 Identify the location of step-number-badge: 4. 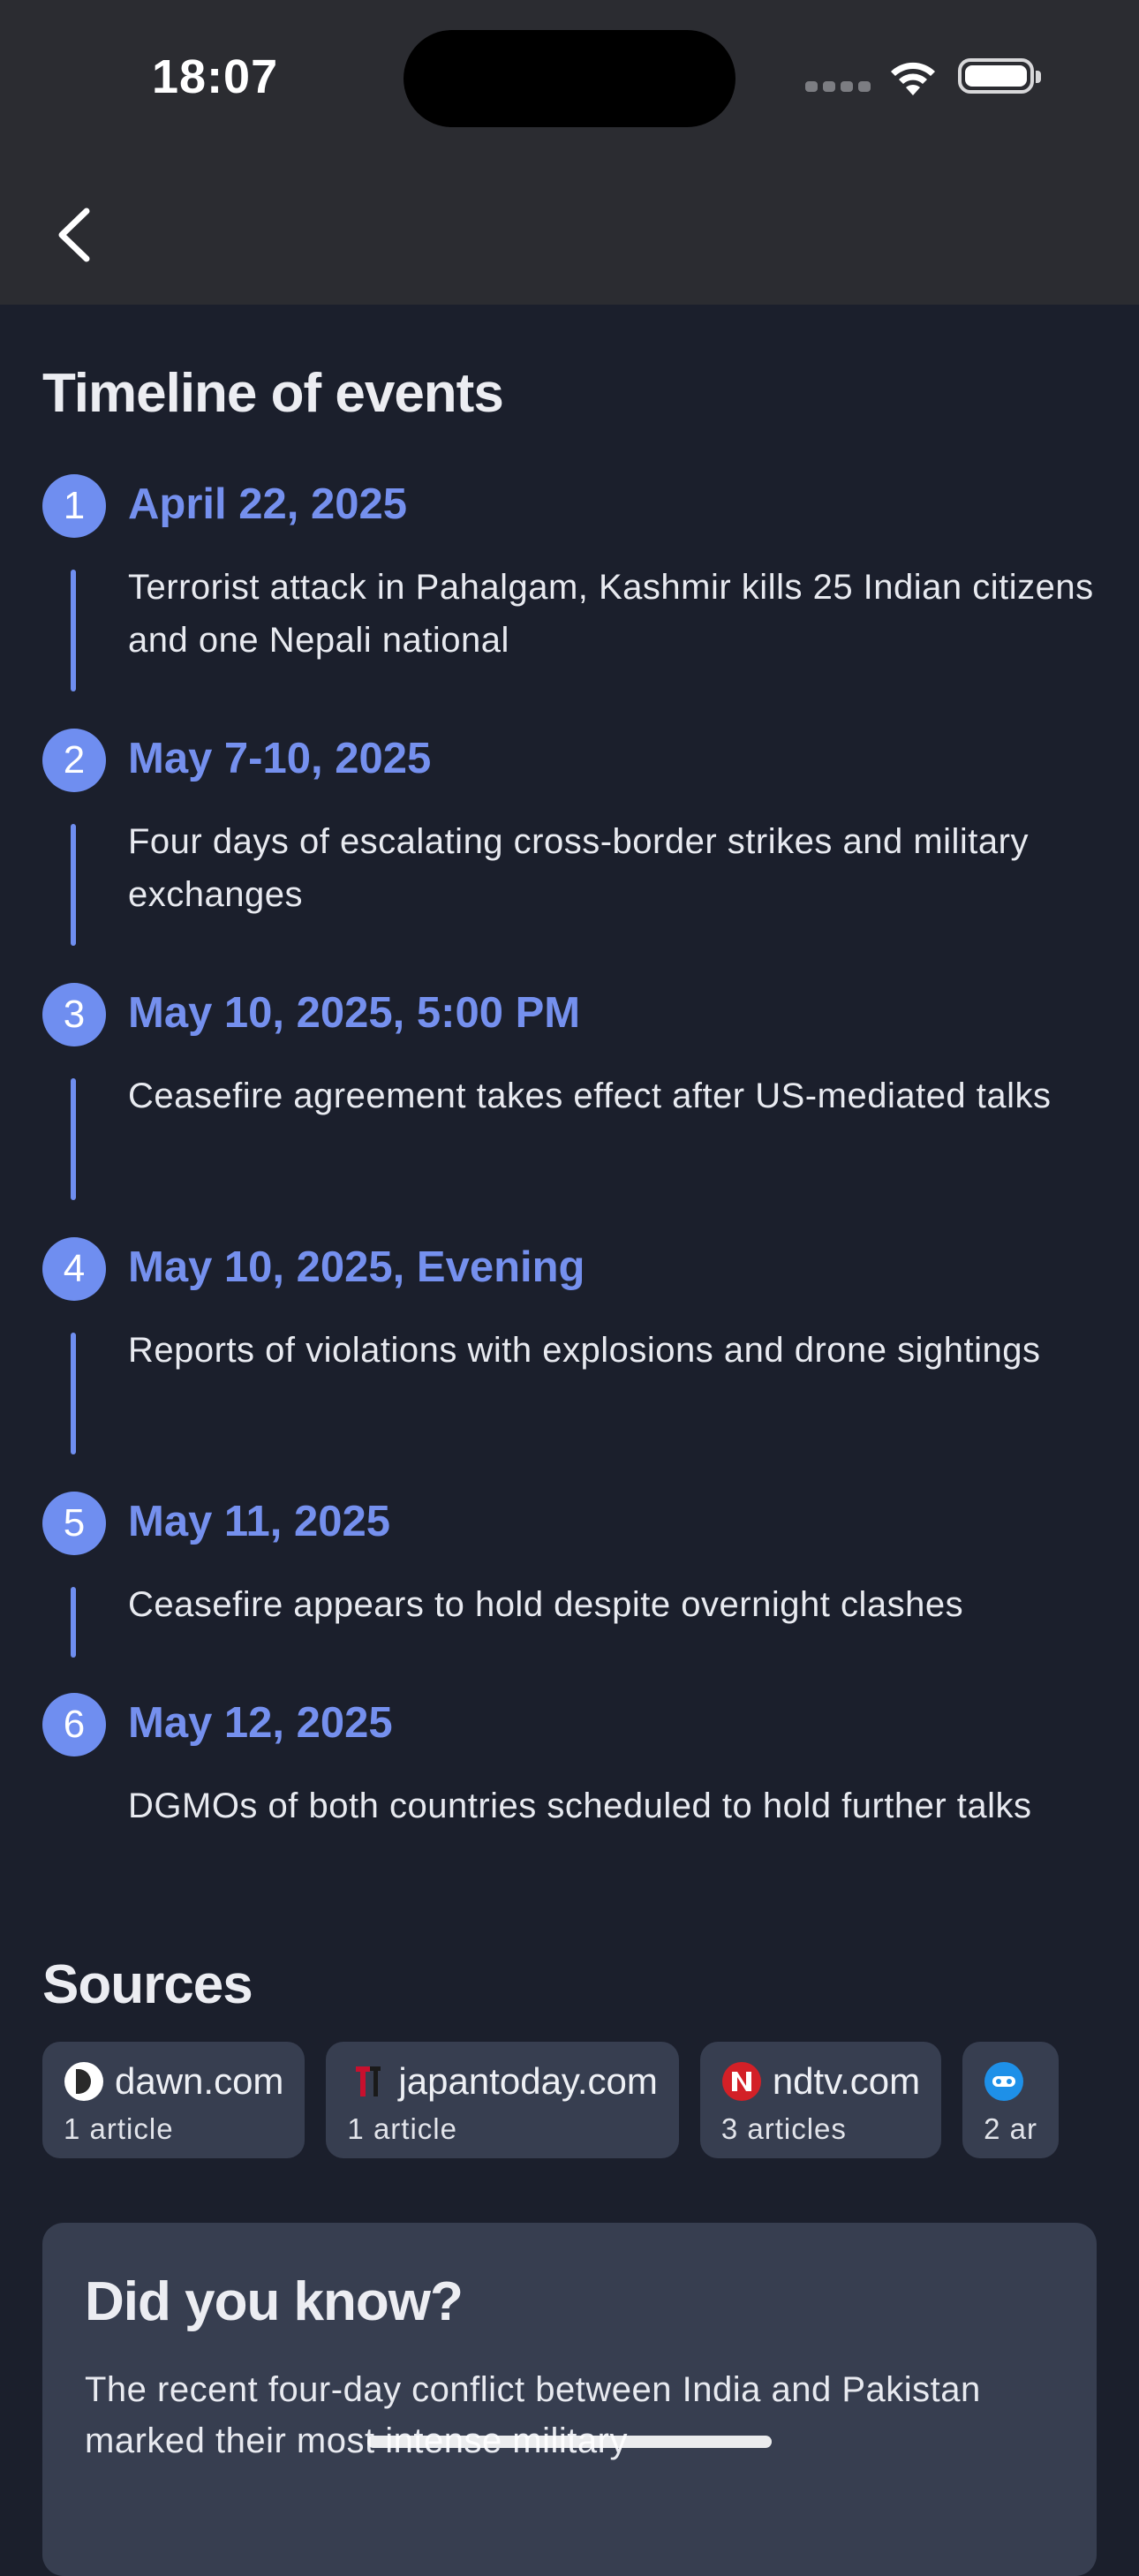
(74, 1269).